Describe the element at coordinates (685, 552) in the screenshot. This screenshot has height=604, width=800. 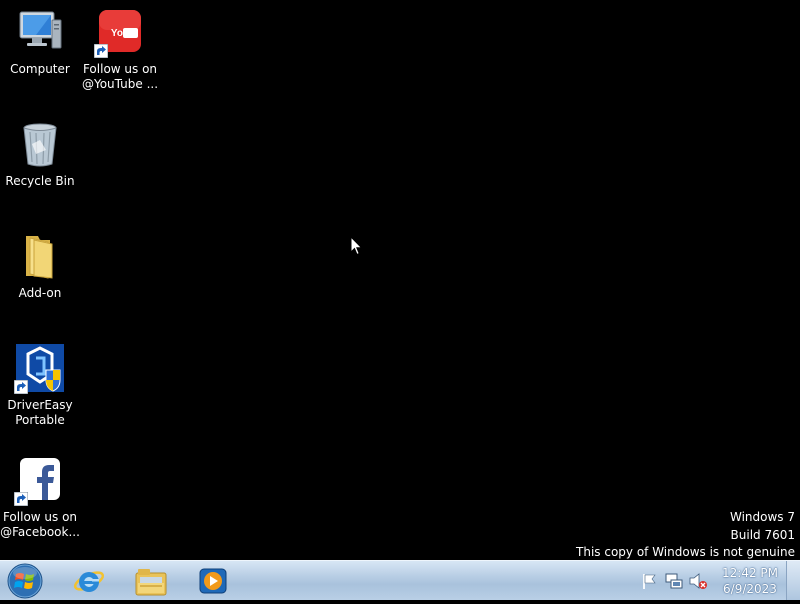
I see `watermark-genuine-notice: This copy of Windows is not genuine` at that location.